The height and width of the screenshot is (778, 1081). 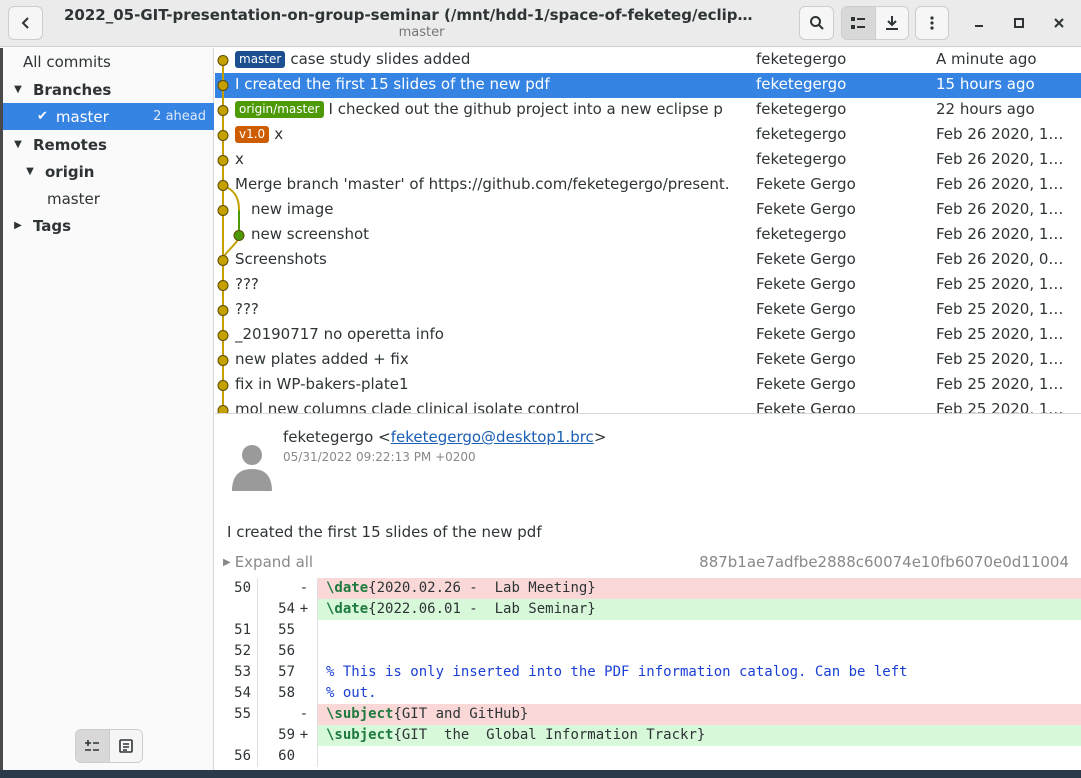 What do you see at coordinates (108, 89) in the screenshot?
I see `sidebar-section-branches: ▼ Branches` at bounding box center [108, 89].